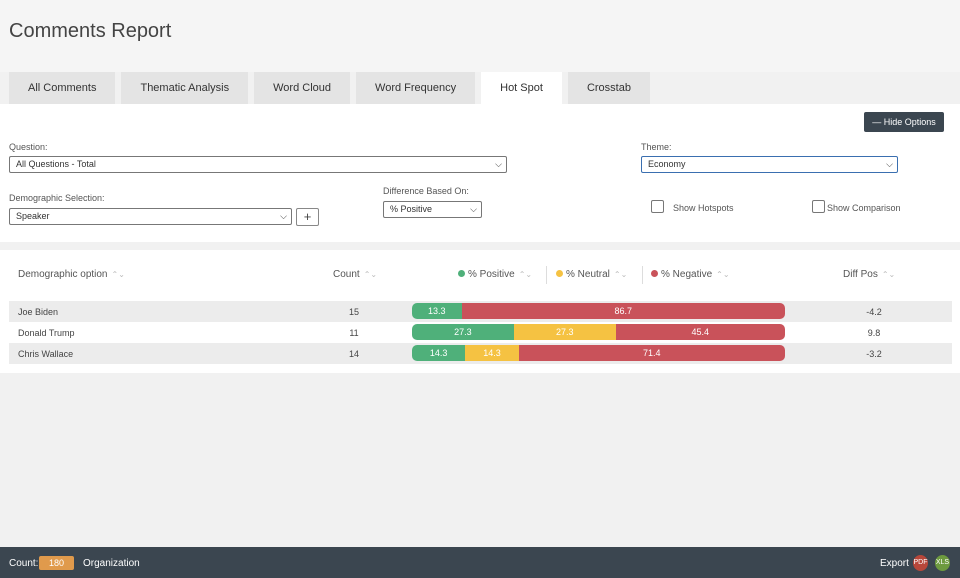  Describe the element at coordinates (559, 273) in the screenshot. I see `neutral-dot-icon` at that location.